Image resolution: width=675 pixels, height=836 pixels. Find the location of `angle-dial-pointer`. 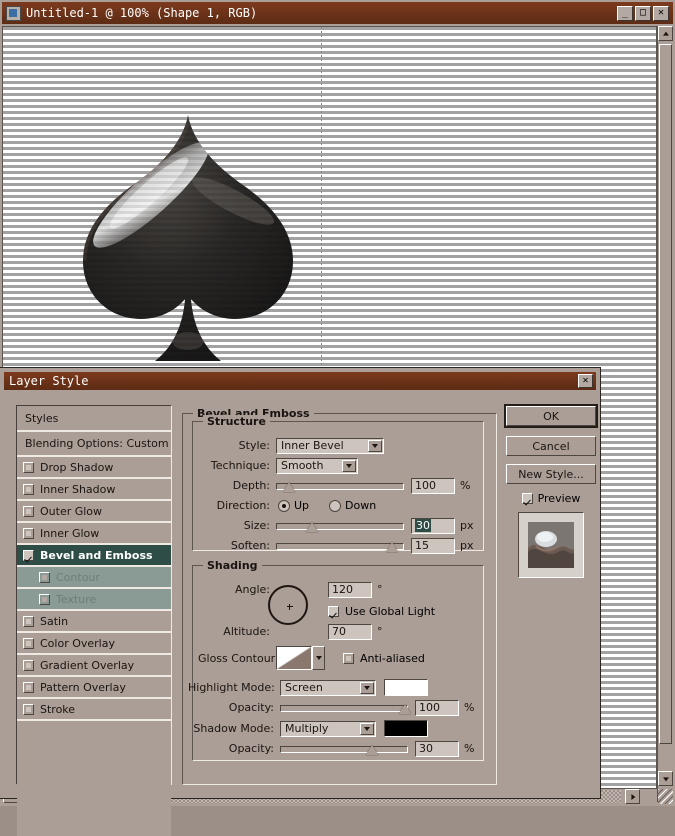

angle-dial-pointer is located at coordinates (290, 607).